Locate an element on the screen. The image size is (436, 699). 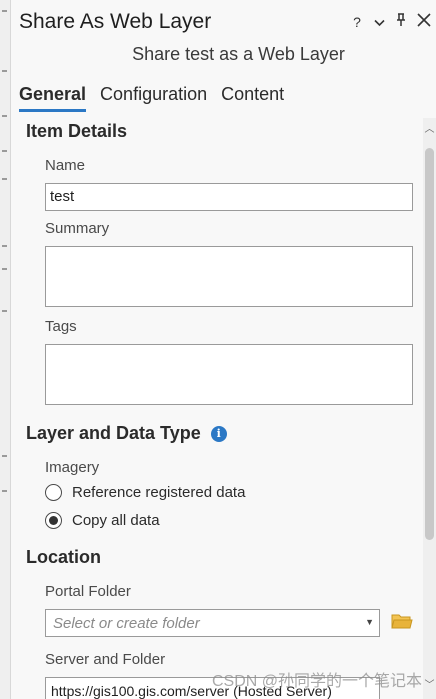
scroll-down-arrow-icon: ﹀ is located at coordinates (429, 683).